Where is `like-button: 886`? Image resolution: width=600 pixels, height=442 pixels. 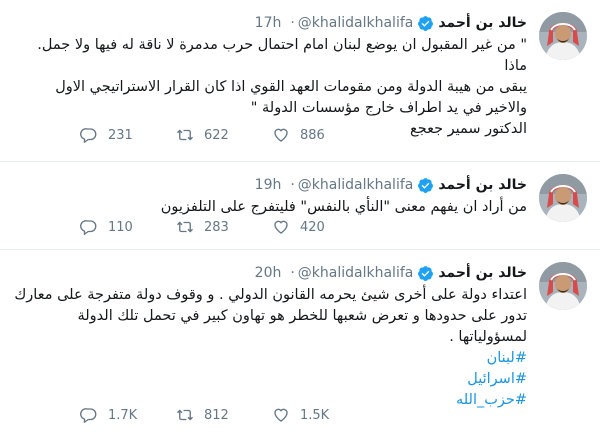 like-button: 886 is located at coordinates (320, 135).